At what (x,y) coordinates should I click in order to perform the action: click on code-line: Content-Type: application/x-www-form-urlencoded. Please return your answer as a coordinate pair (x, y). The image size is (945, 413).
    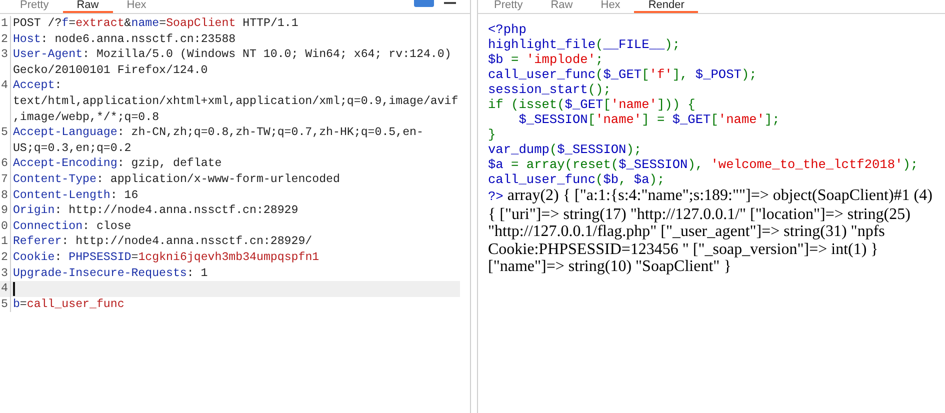
    Looking at the image, I should click on (176, 180).